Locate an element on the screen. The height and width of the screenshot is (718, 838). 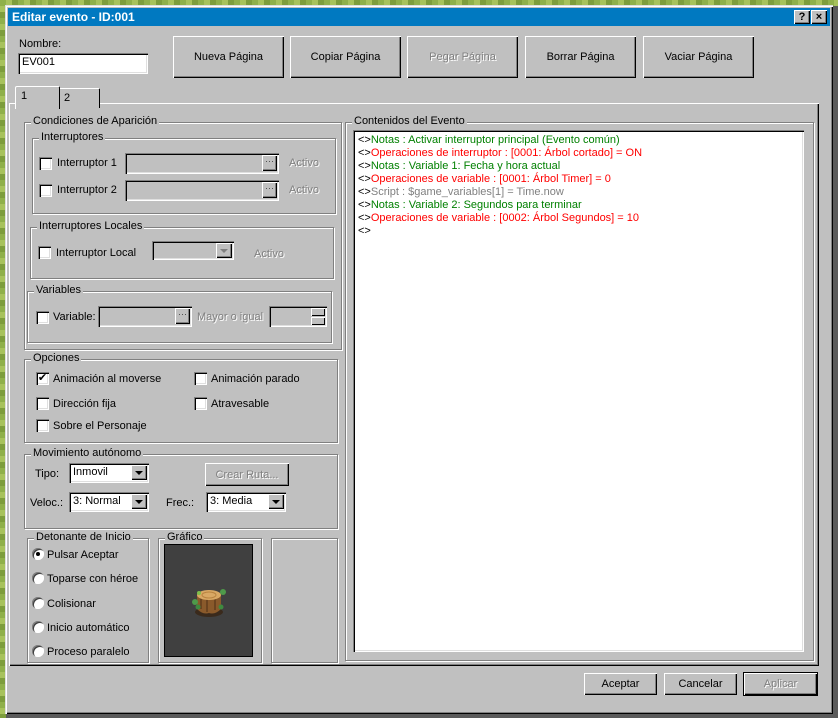
move-type-dropdown: Inmovil is located at coordinates (109, 473).